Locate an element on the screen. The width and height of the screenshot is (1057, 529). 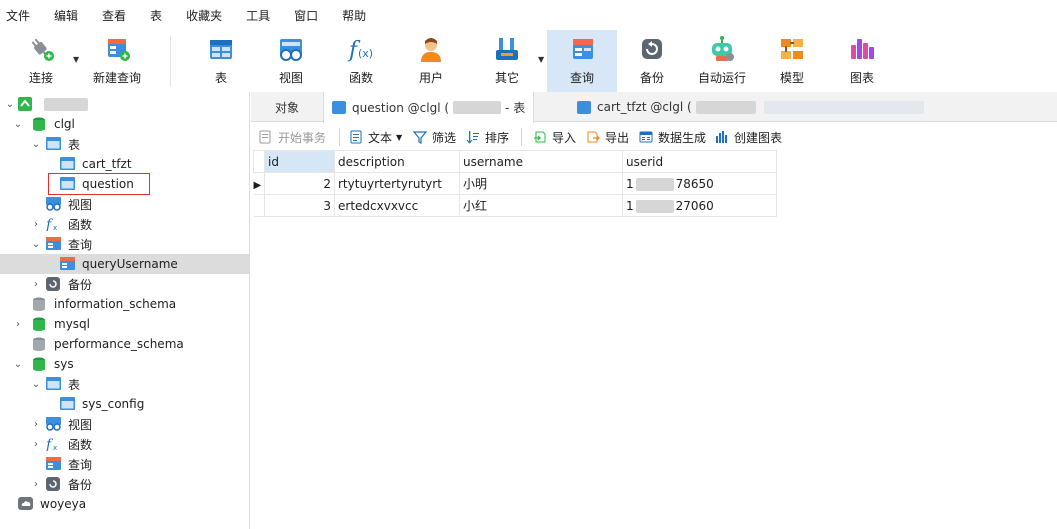
table-row: ▶ 2 rtytuyrtertyrutyrt 小明 1 78650 is located at coordinates (515, 183).